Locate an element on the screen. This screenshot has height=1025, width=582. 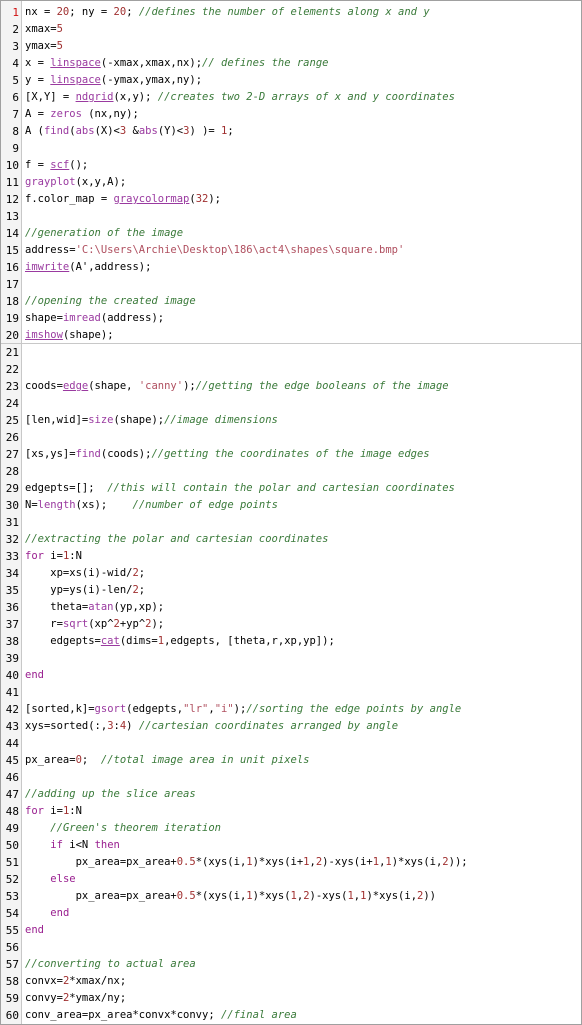
code-line: 47 //adding up the slice areas is located at coordinates (291, 794).